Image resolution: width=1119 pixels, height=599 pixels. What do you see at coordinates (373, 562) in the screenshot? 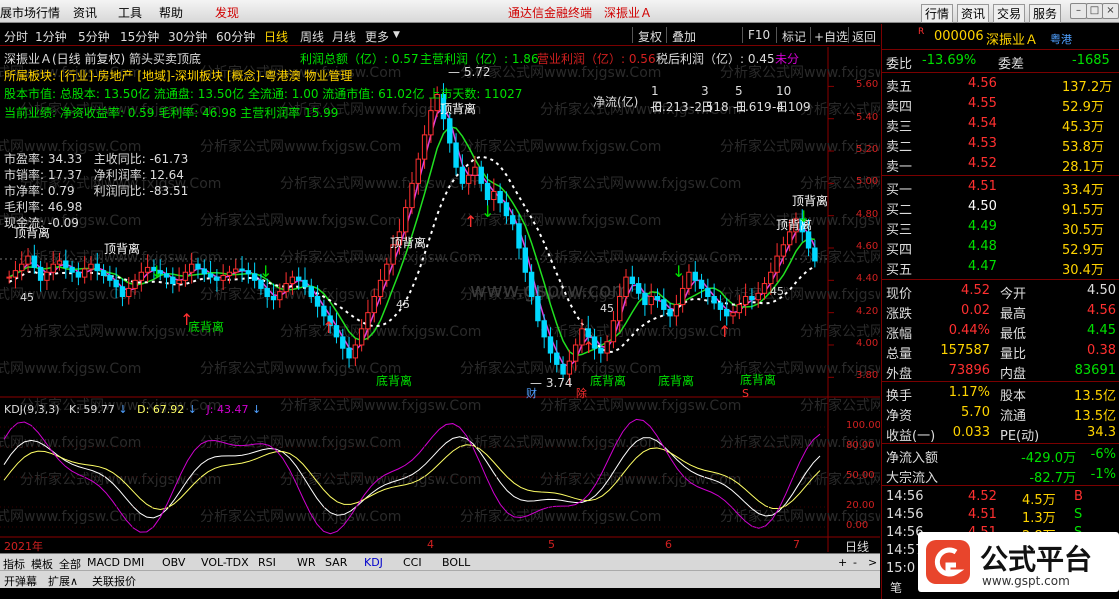
I see `indicator-tab: KDJ` at bounding box center [373, 562].